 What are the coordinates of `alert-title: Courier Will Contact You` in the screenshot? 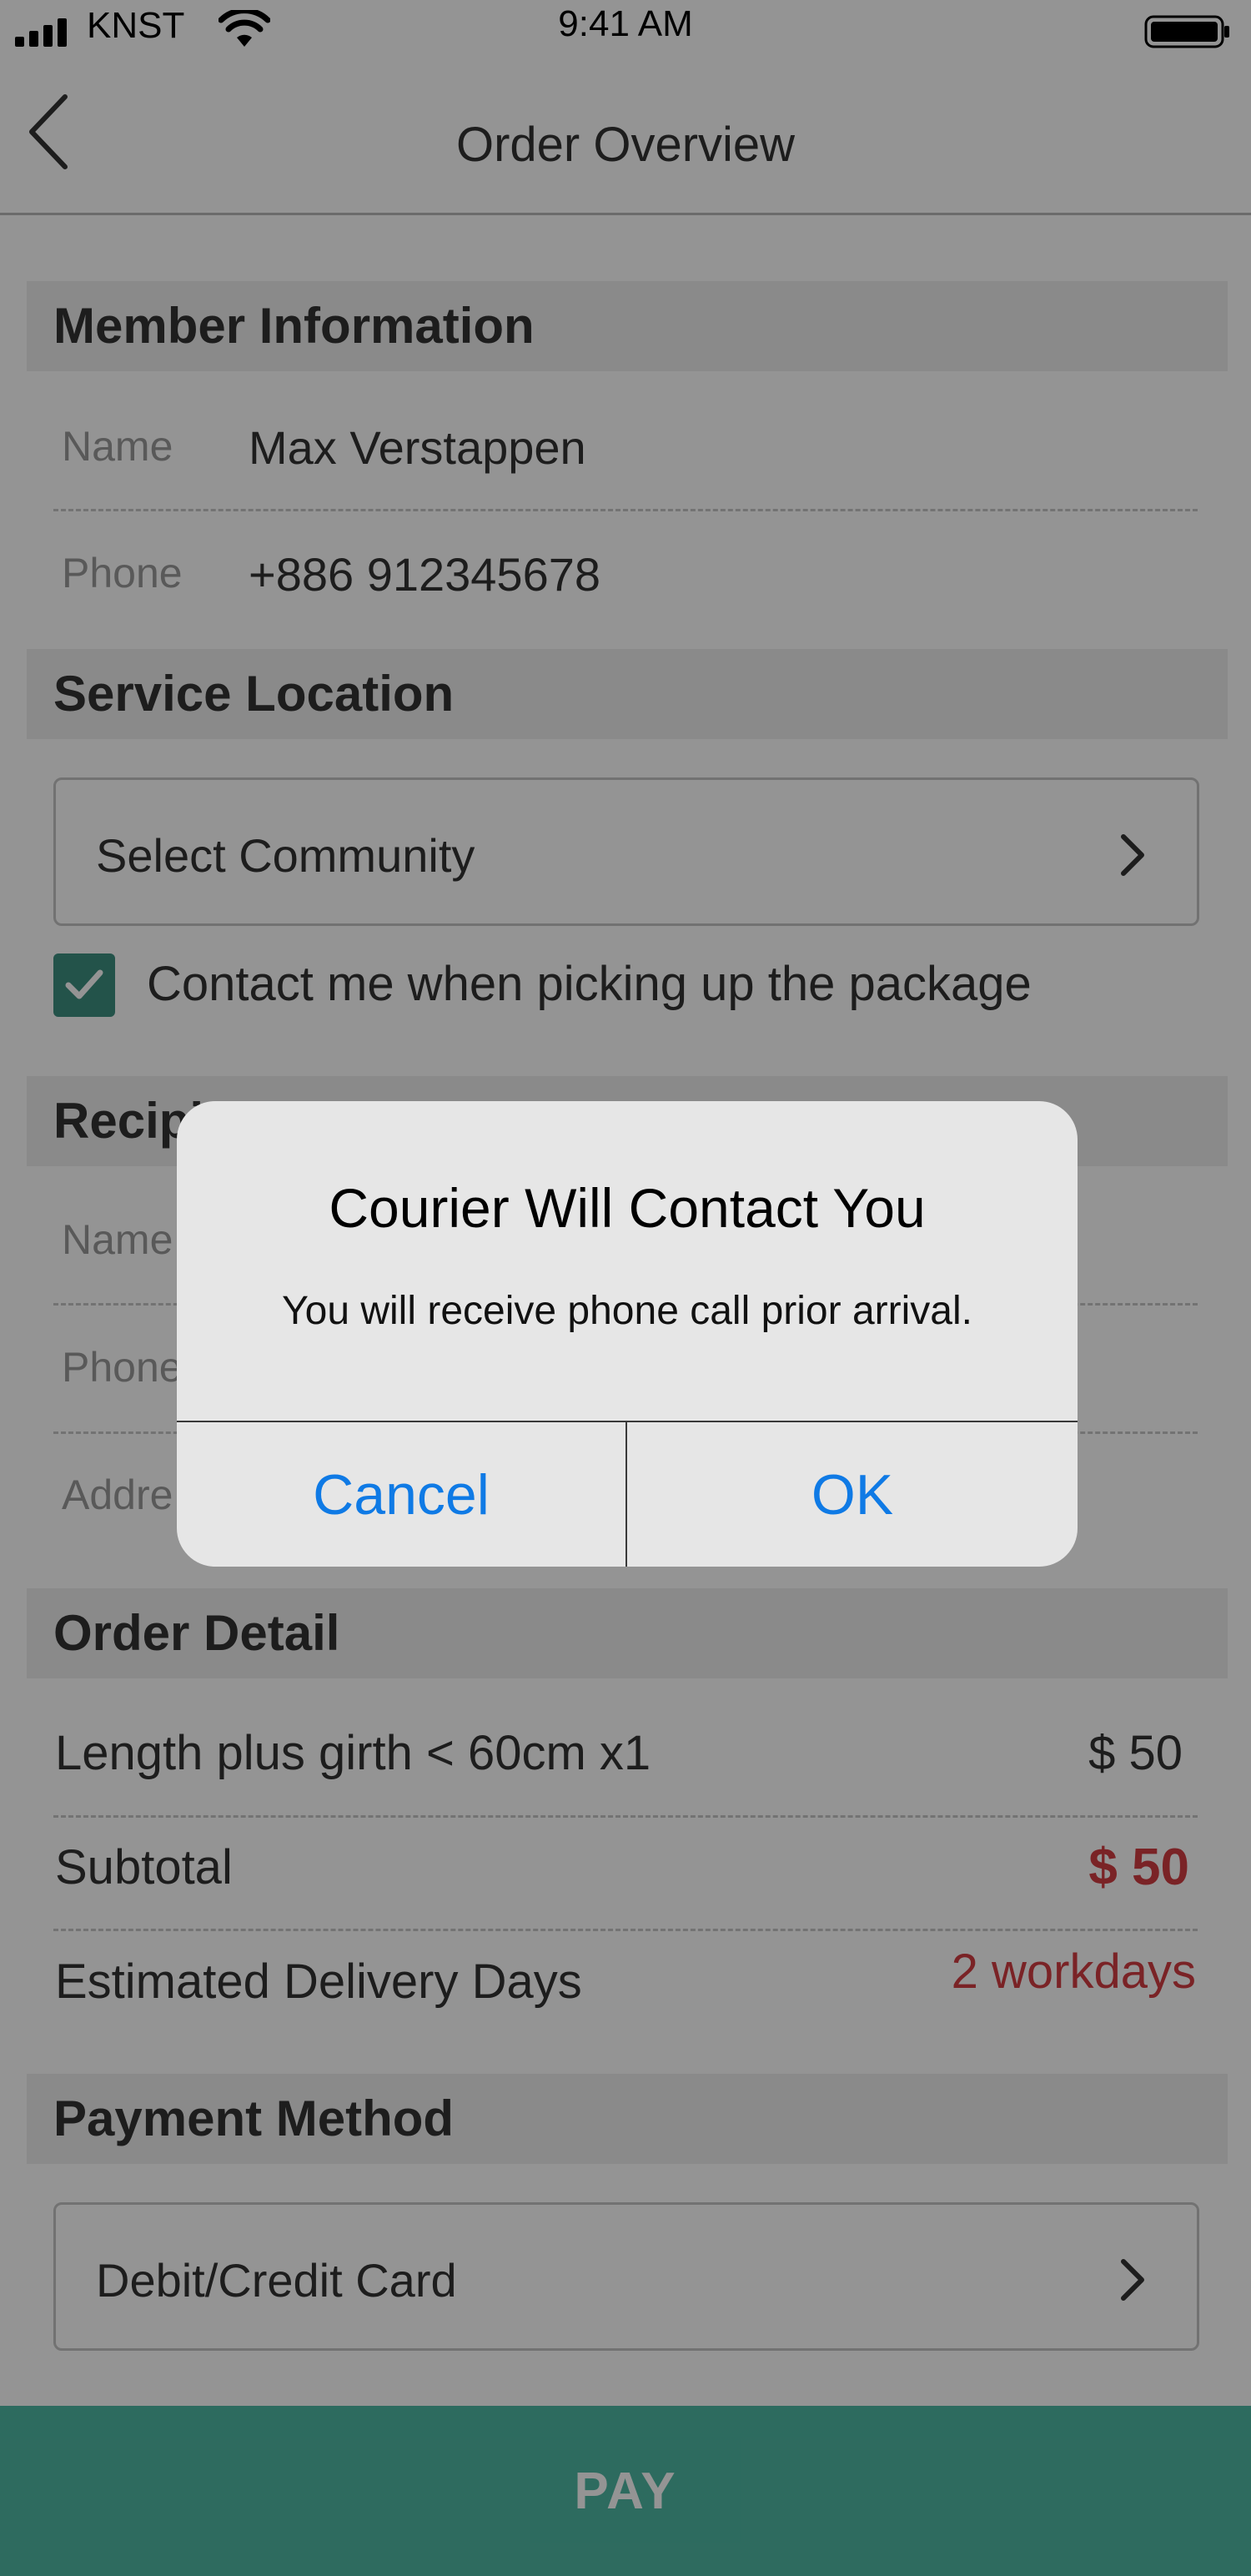 It's located at (627, 1208).